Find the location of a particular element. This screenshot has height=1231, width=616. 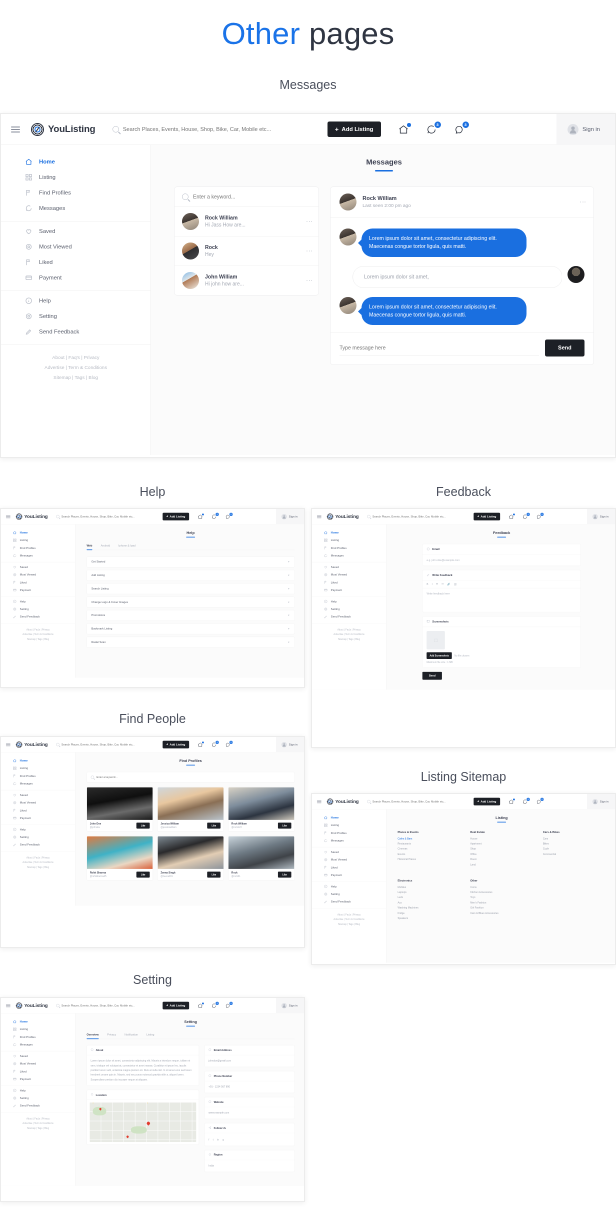

sitemap-link: Coins is located at coordinates (501, 887).